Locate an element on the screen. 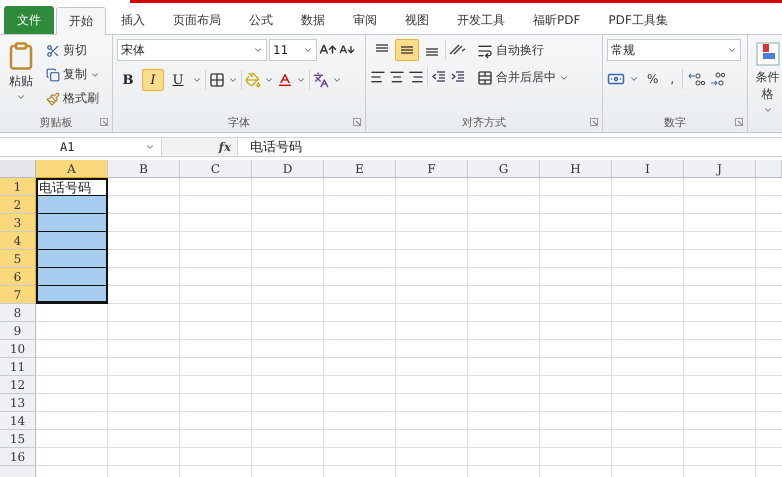  group-label: 数字 is located at coordinates (675, 122).